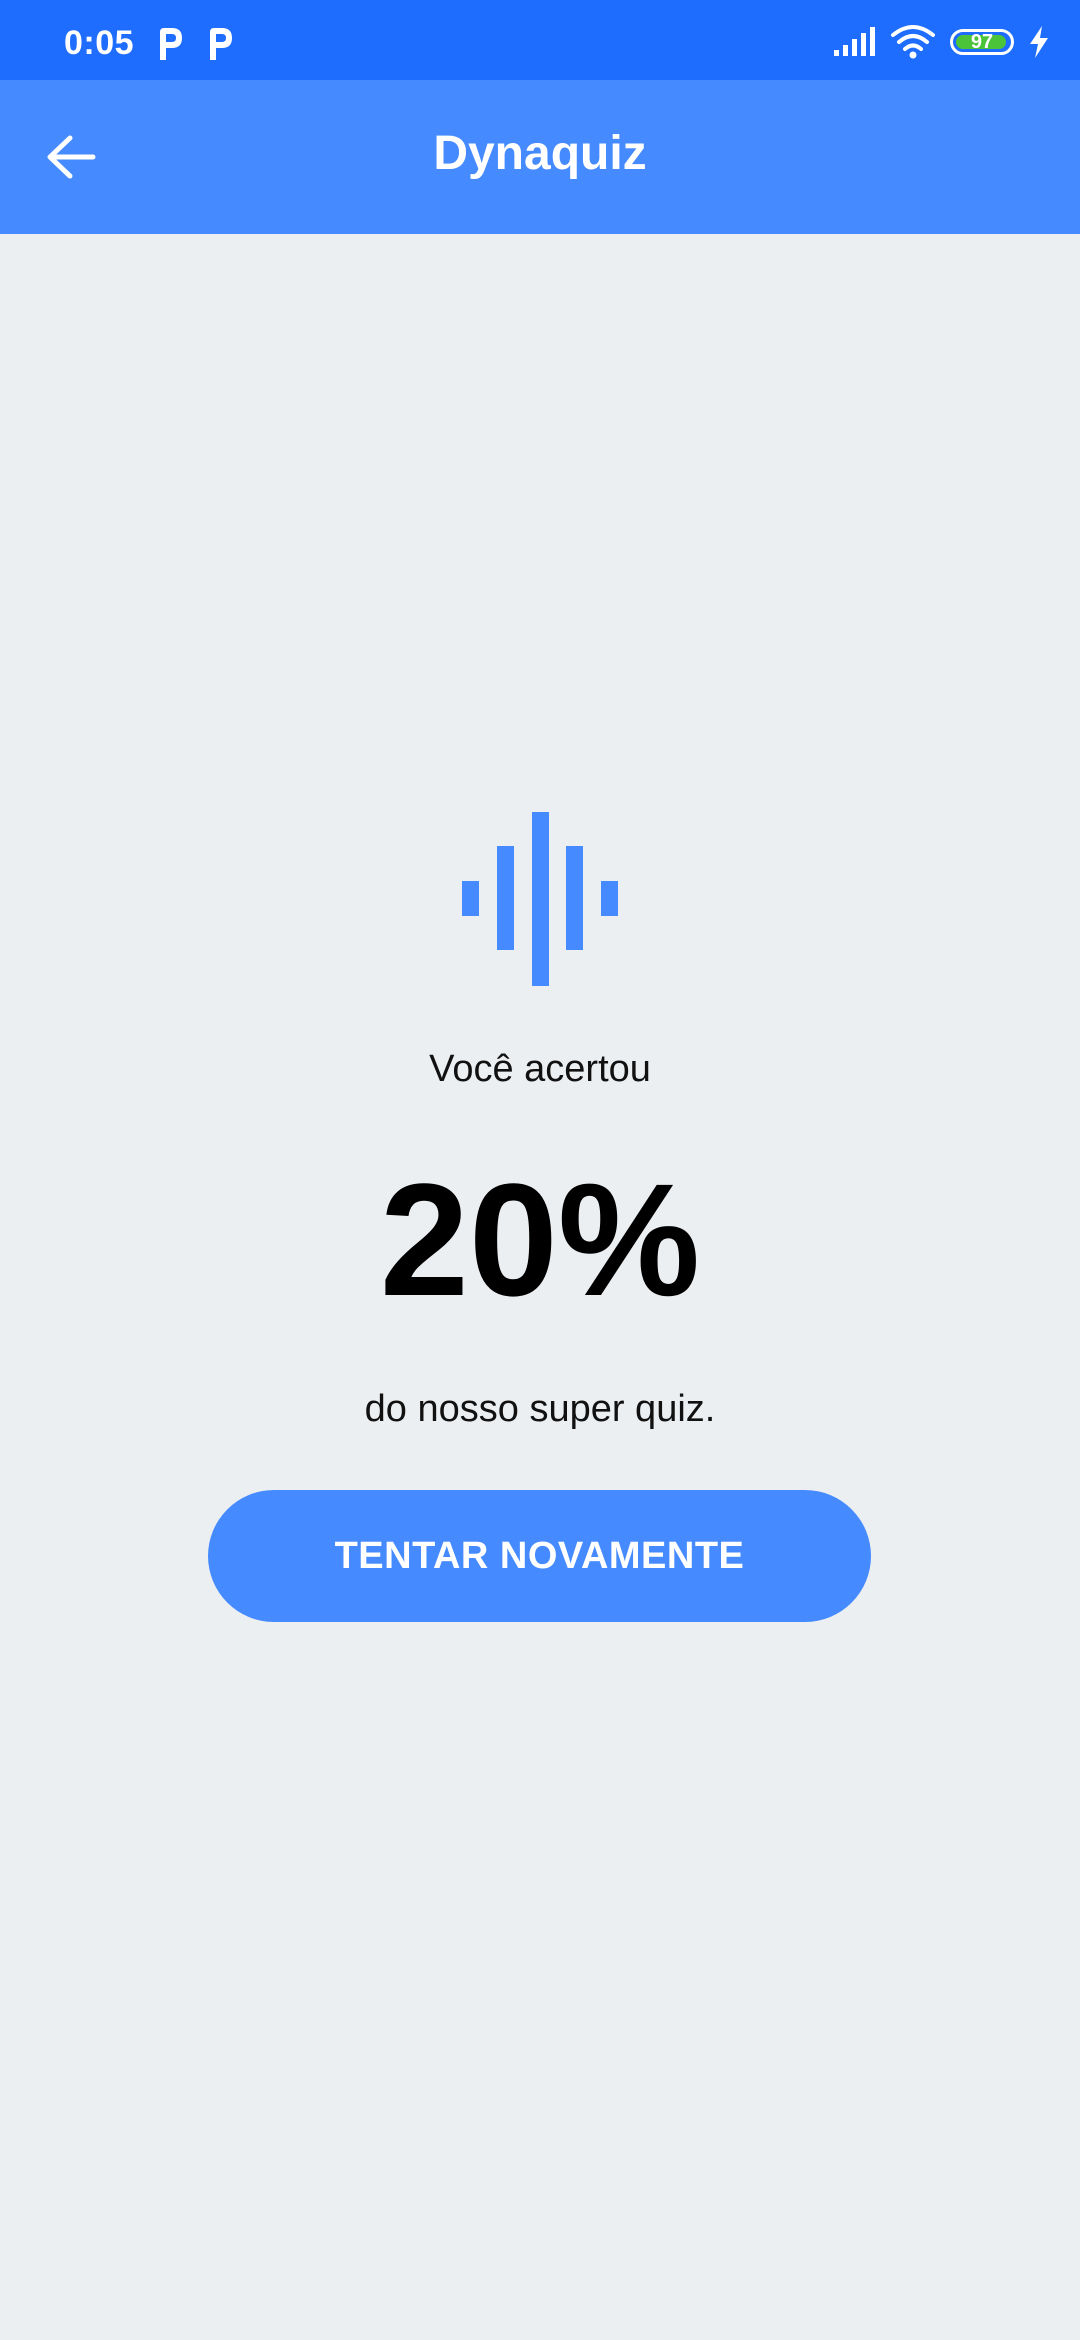 The height and width of the screenshot is (2340, 1080). I want to click on wifi-icon, so click(913, 42).